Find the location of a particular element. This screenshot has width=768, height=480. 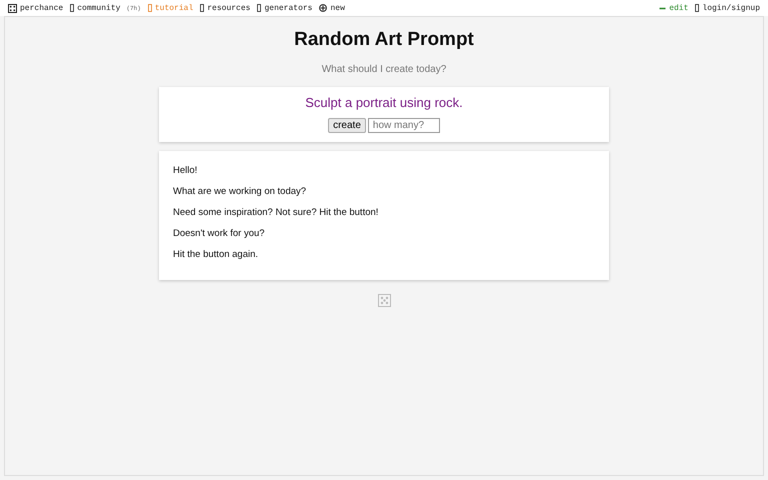

note-line: What are we working on today? is located at coordinates (240, 191).